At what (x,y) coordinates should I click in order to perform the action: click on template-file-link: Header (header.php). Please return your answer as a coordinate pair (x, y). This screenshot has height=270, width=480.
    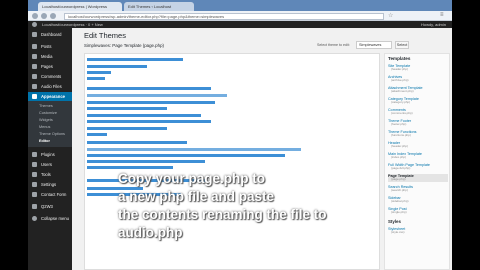
    Looking at the image, I should click on (418, 145).